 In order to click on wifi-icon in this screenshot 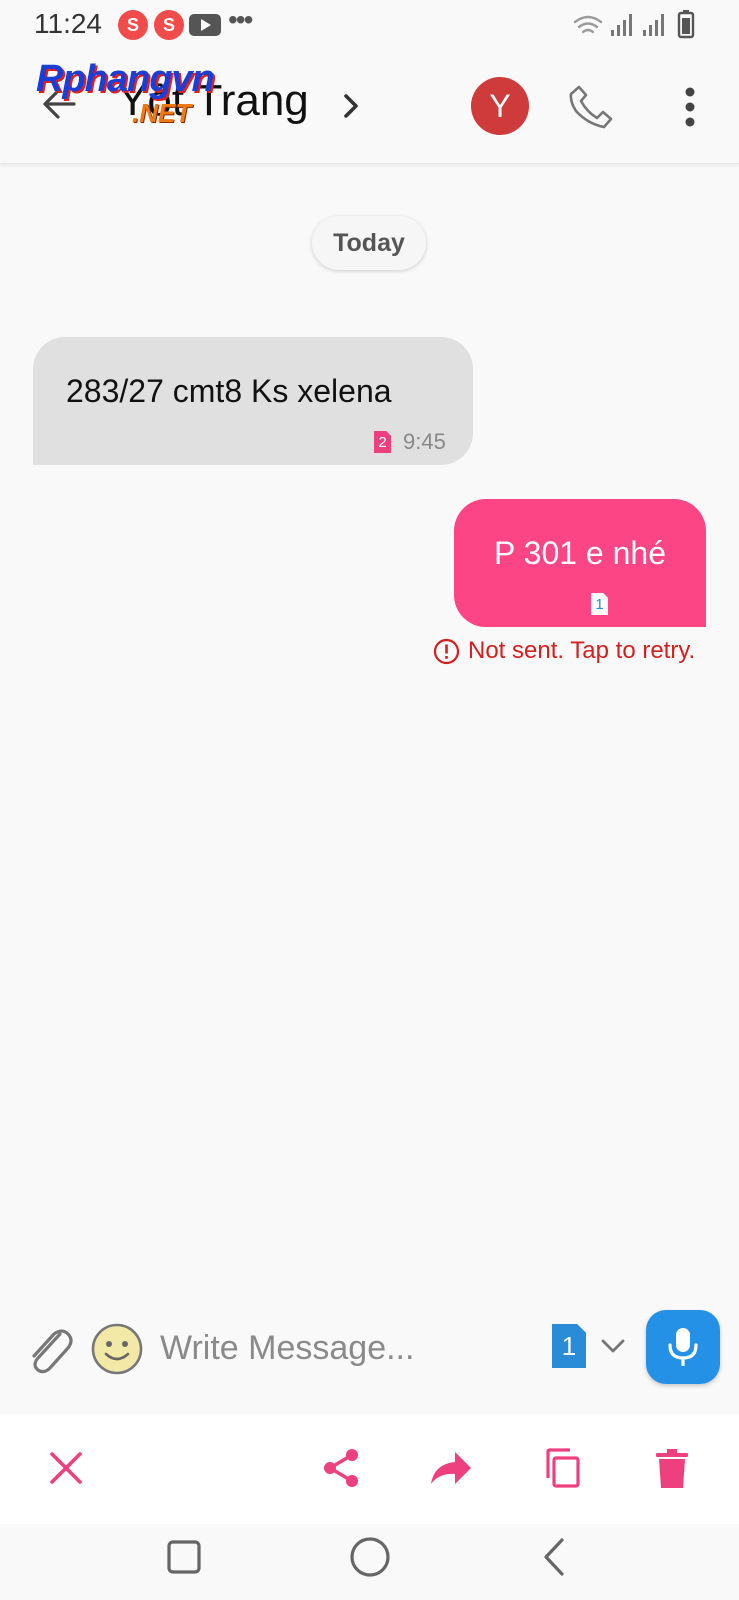, I will do `click(588, 24)`.